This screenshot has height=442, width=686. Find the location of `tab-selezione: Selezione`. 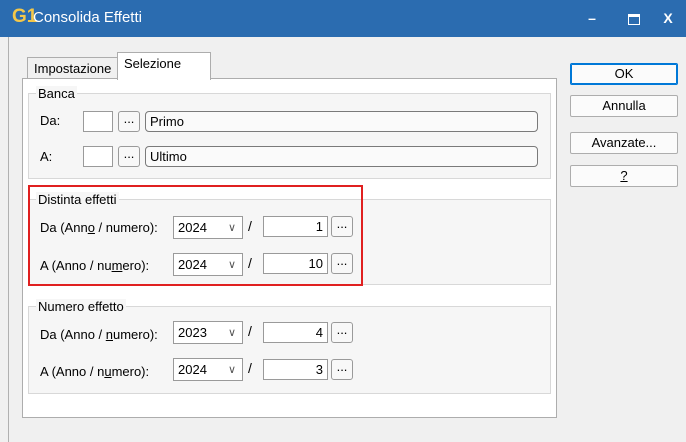

tab-selezione: Selezione is located at coordinates (164, 66).